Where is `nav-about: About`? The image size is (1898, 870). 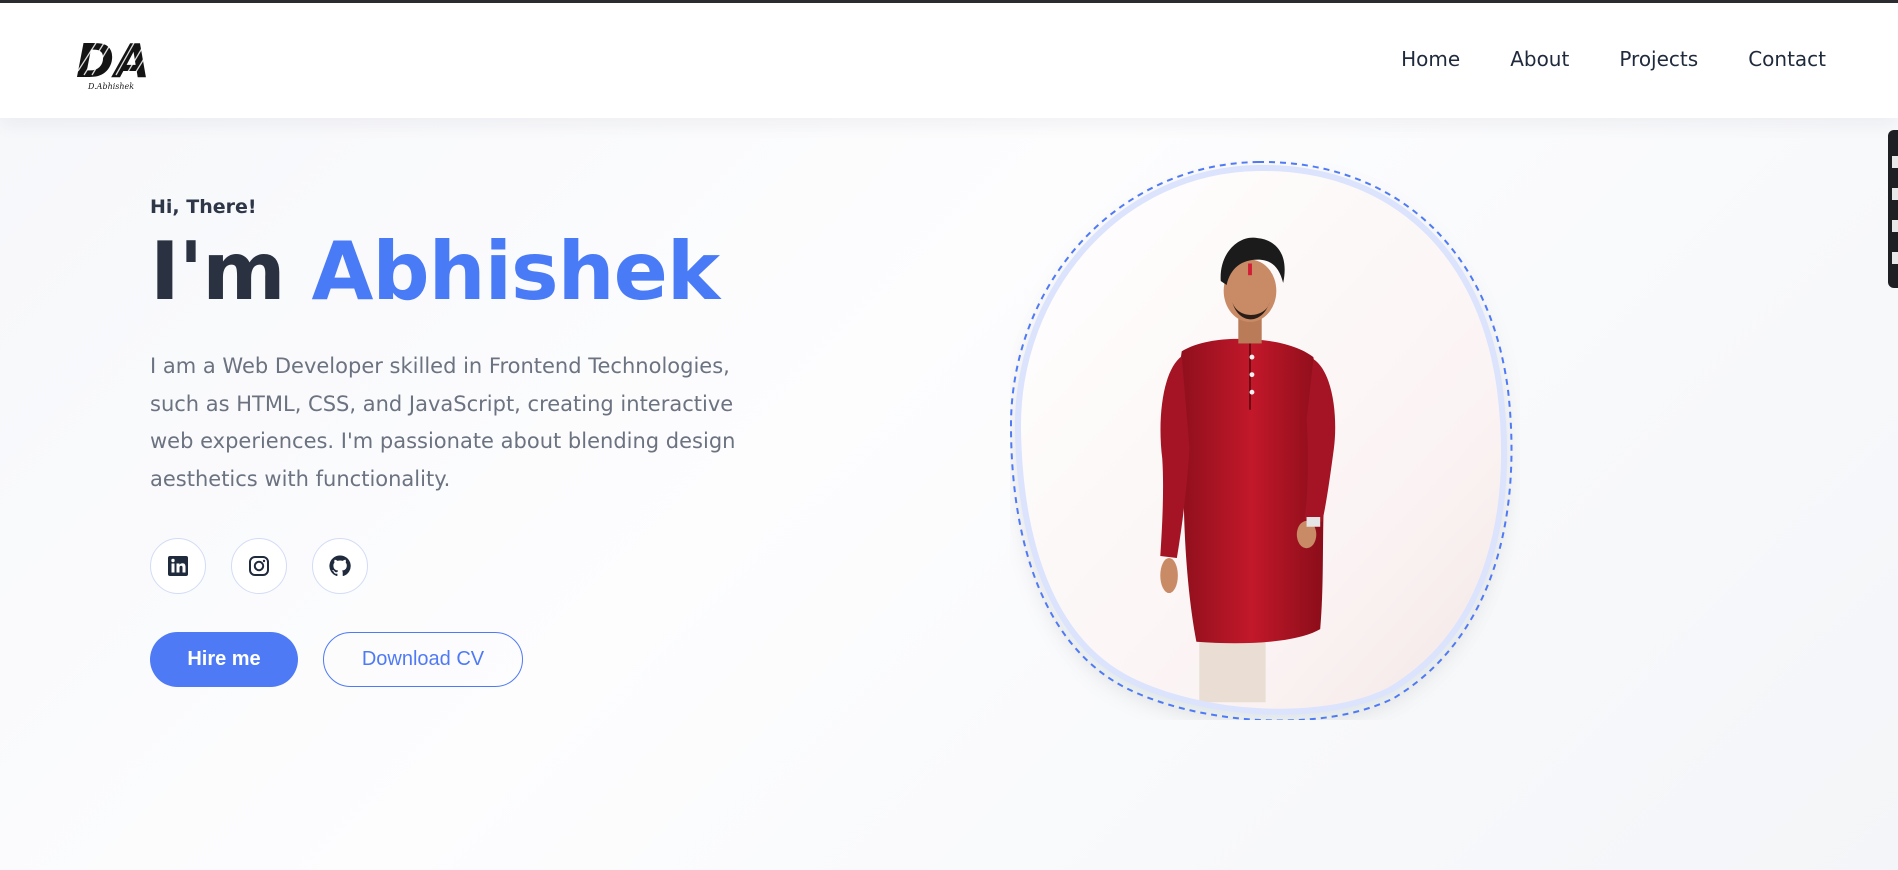 nav-about: About is located at coordinates (1539, 59).